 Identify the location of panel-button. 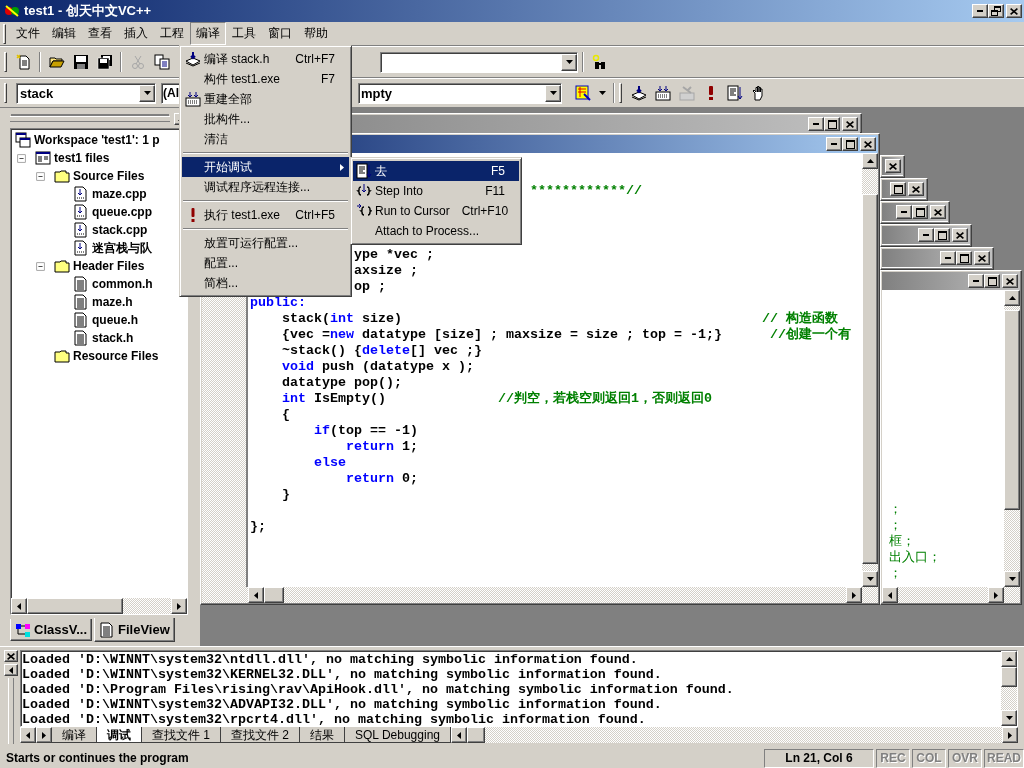
(10, 670).